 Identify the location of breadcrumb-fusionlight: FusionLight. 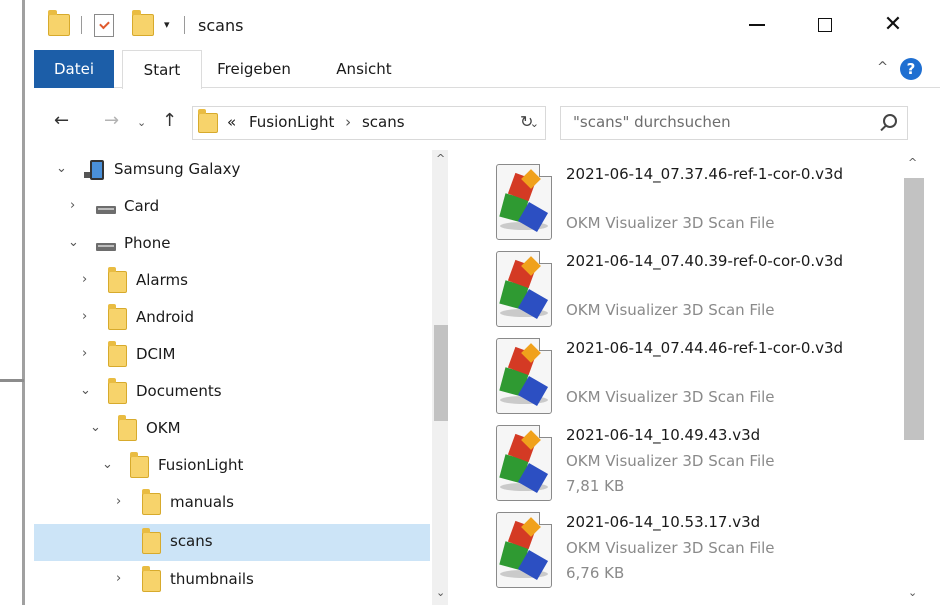
(291, 122).